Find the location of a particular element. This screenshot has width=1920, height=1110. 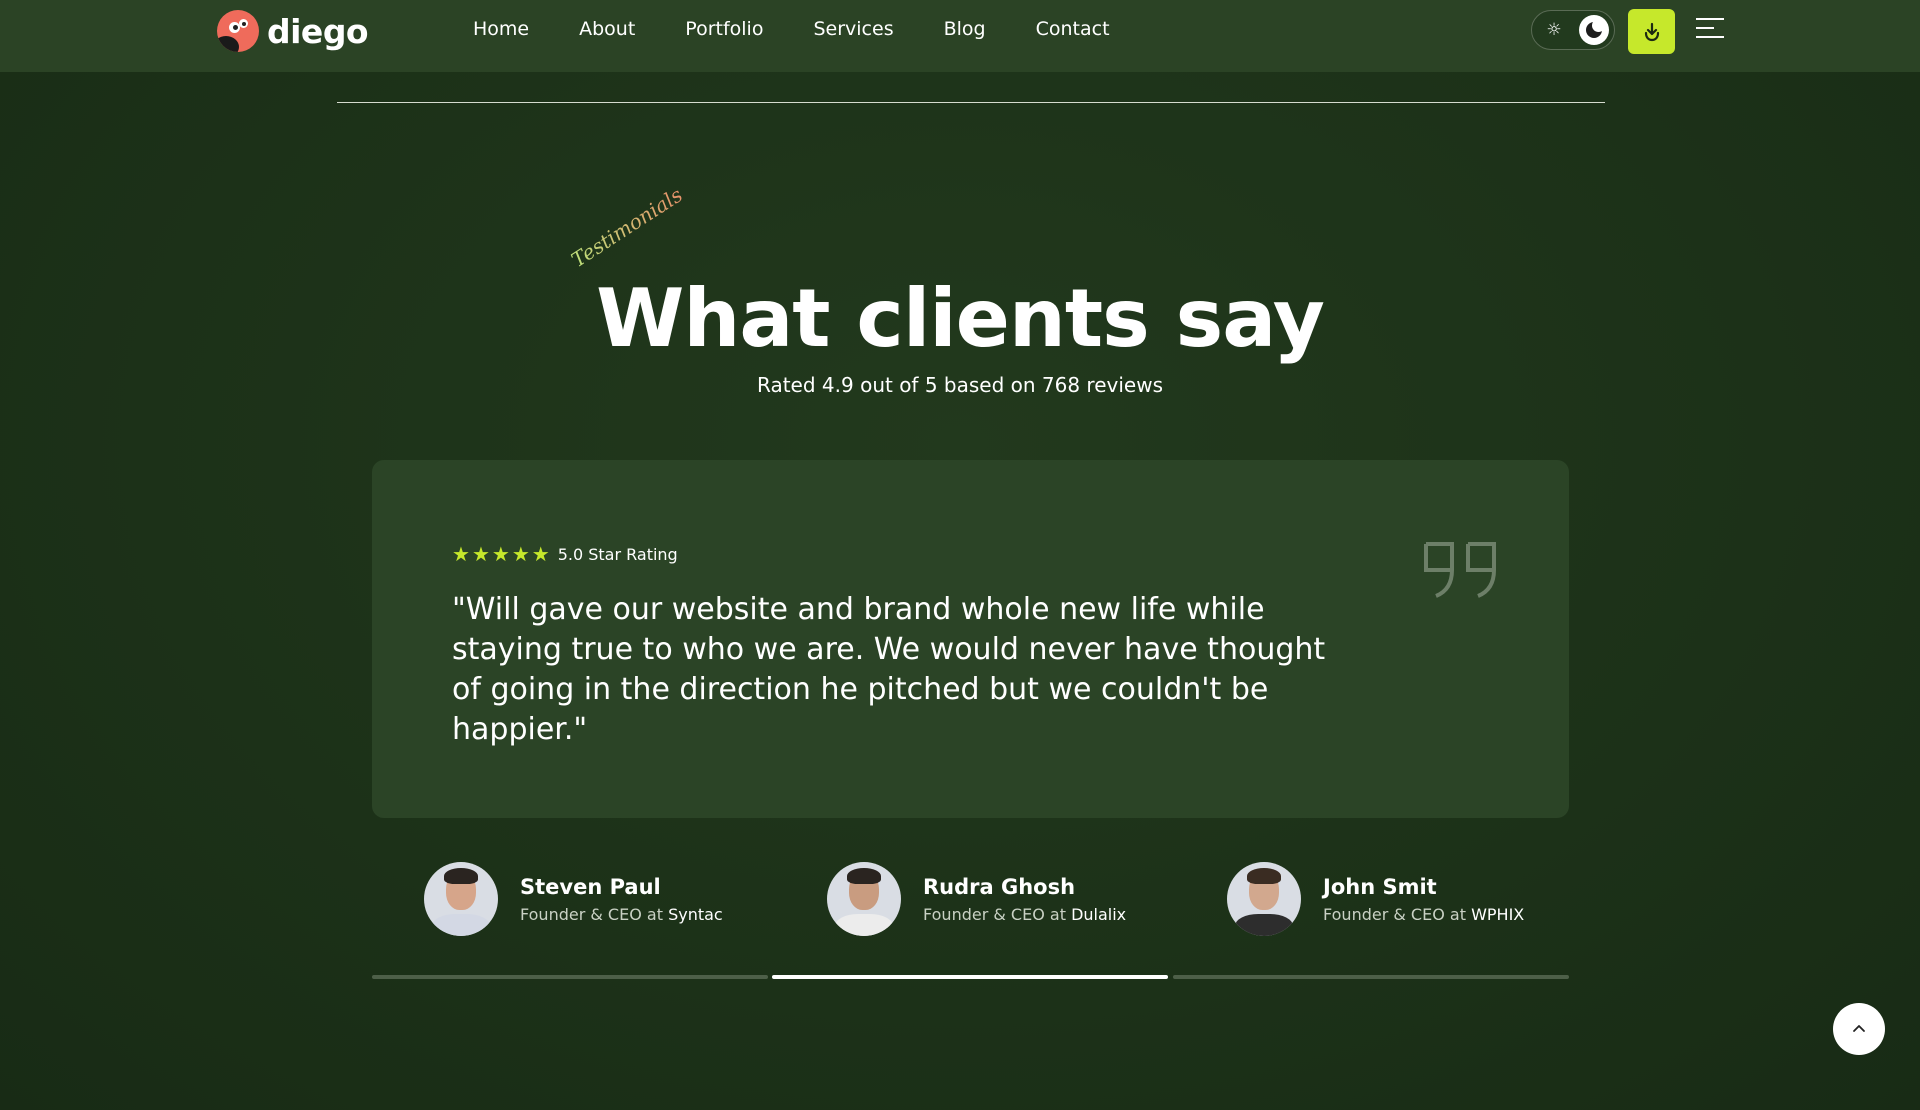

client-role: Founder & CEO at Syntac is located at coordinates (621, 914).